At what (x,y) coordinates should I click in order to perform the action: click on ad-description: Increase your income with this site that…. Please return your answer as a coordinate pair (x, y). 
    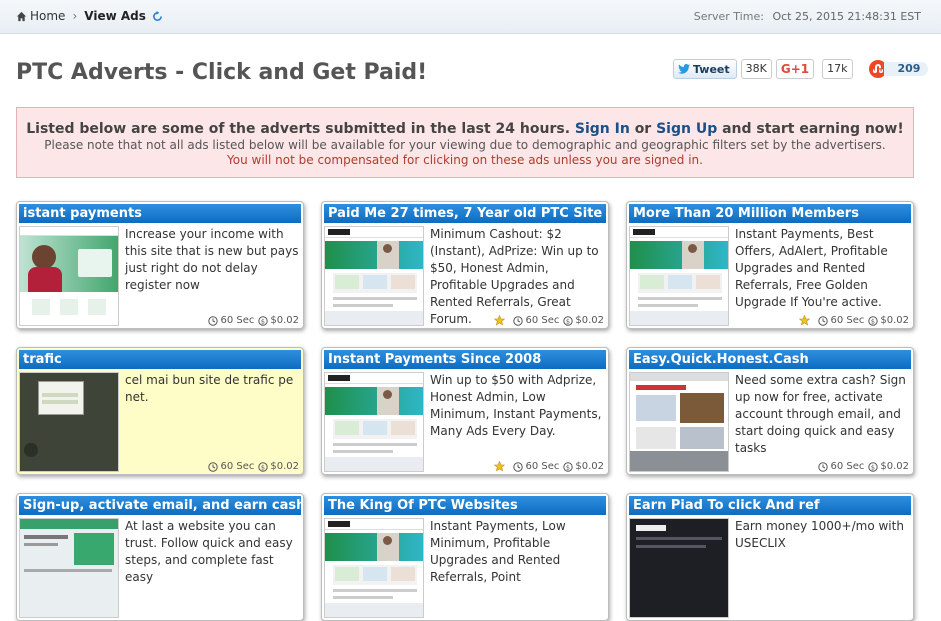
    Looking at the image, I should click on (212, 259).